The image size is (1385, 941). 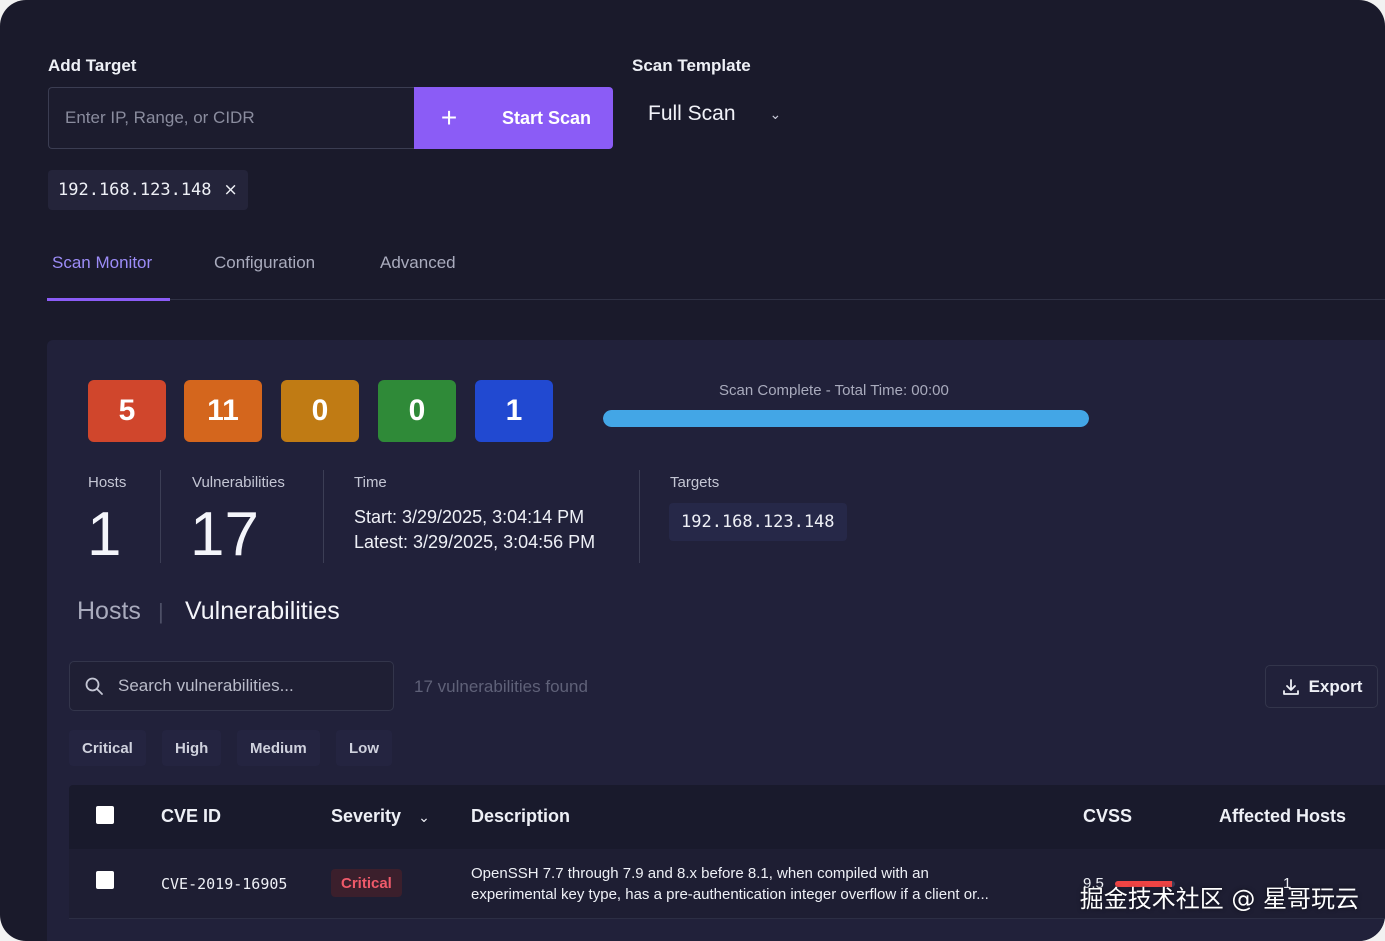 I want to click on search-icon, so click(x=94, y=686).